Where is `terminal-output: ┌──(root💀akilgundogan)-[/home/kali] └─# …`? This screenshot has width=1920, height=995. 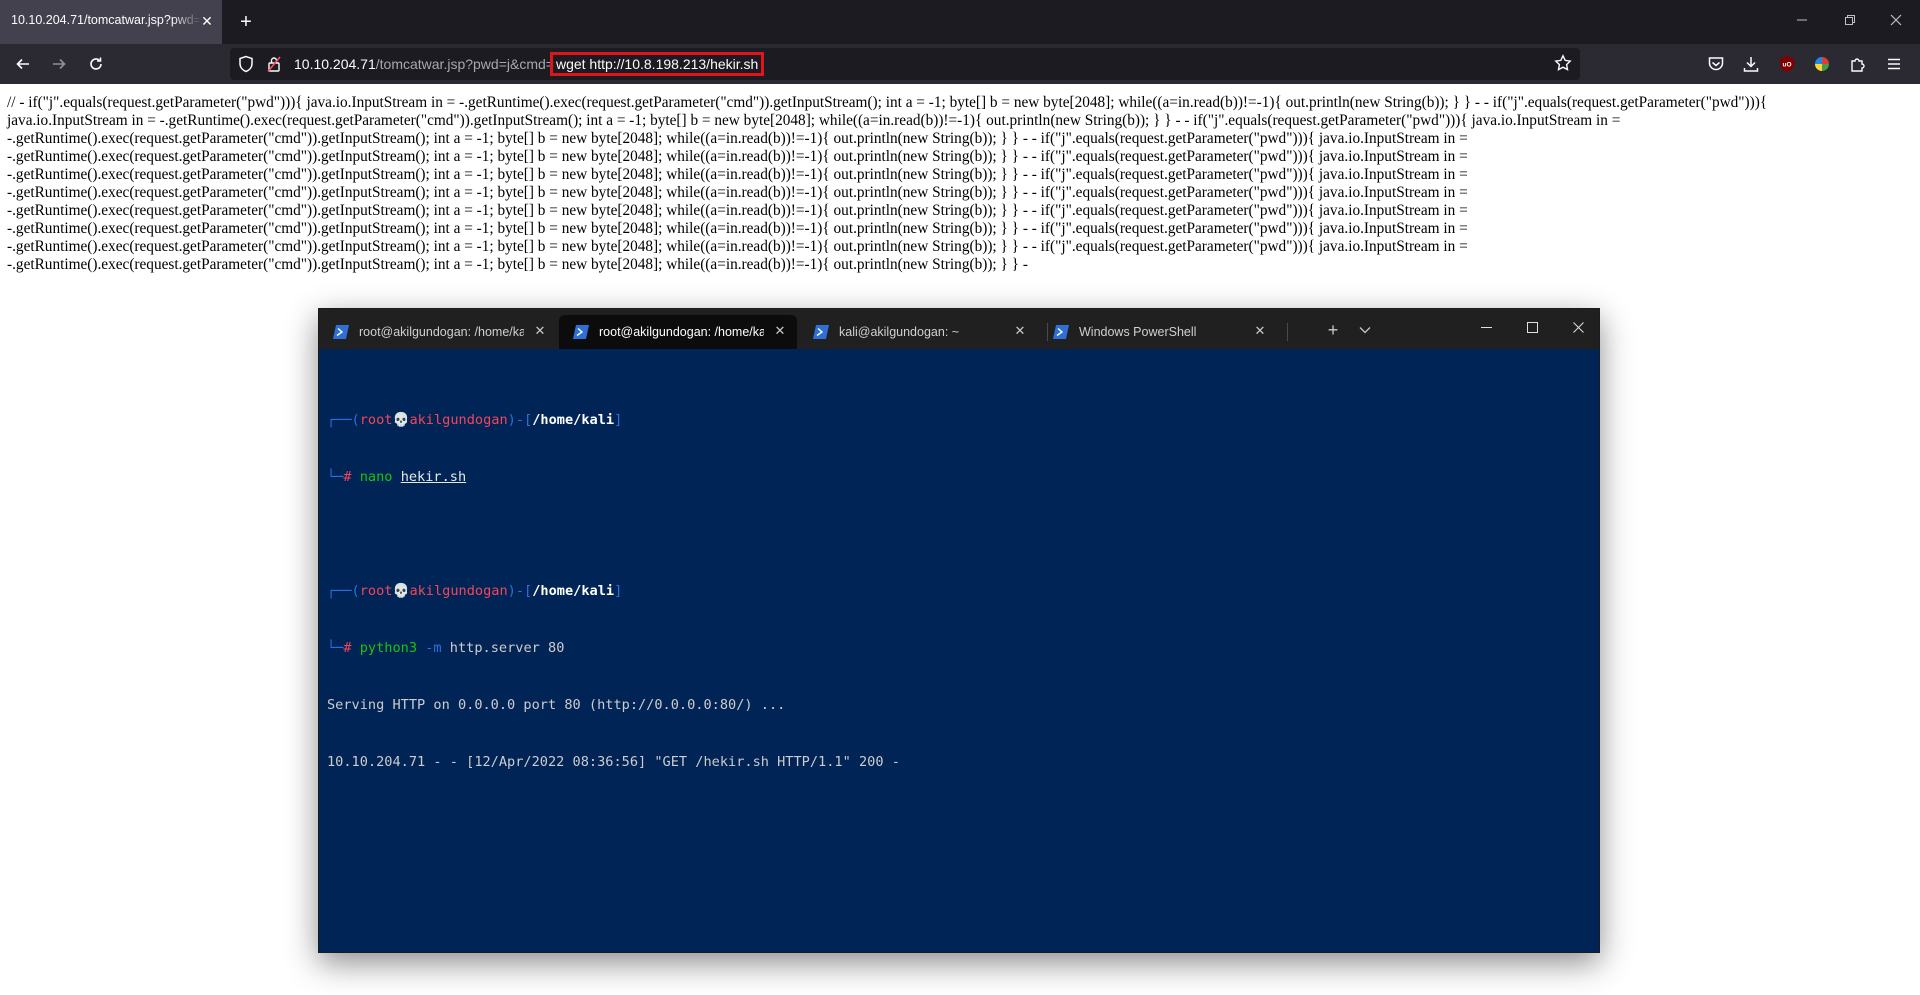 terminal-output: ┌──(root💀akilgundogan)-[/home/kali] └─# … is located at coordinates (613, 591).